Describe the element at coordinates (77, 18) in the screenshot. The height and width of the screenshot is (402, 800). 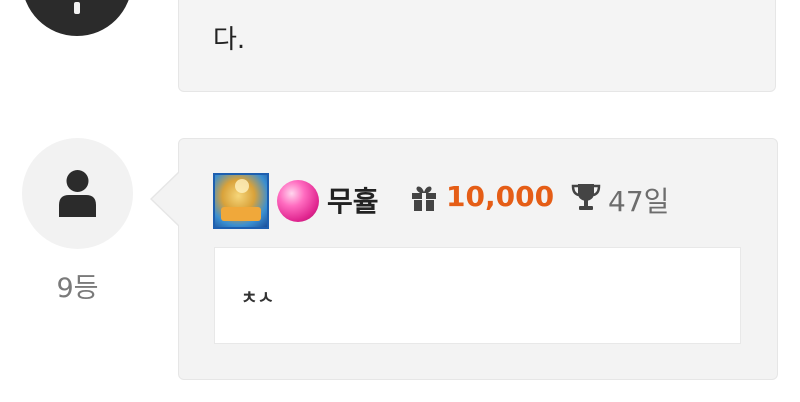
I see `previous-commenter-avatar` at that location.